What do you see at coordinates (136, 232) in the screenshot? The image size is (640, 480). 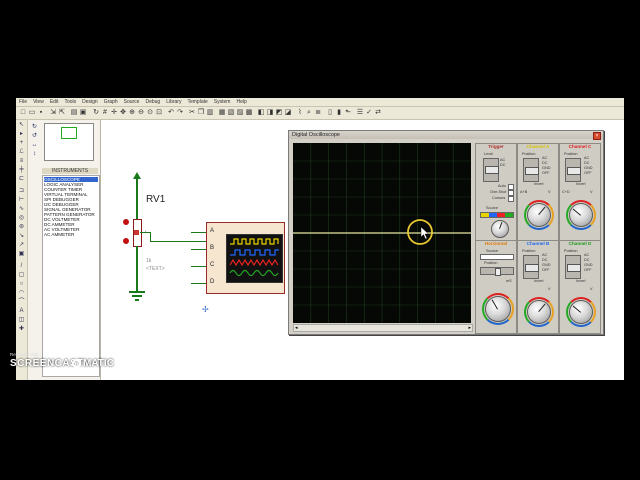 I see `potentiometer-wiper` at bounding box center [136, 232].